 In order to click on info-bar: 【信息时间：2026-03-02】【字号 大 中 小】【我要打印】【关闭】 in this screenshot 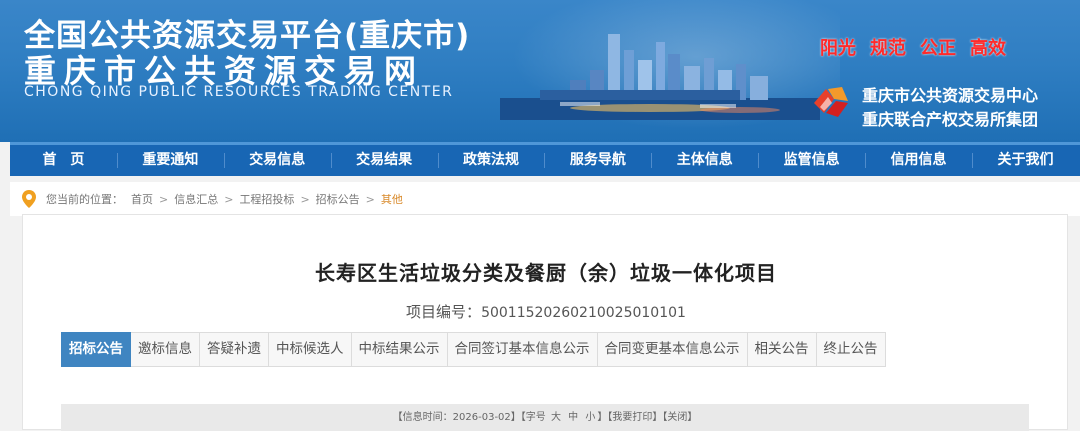, I will do `click(545, 417)`.